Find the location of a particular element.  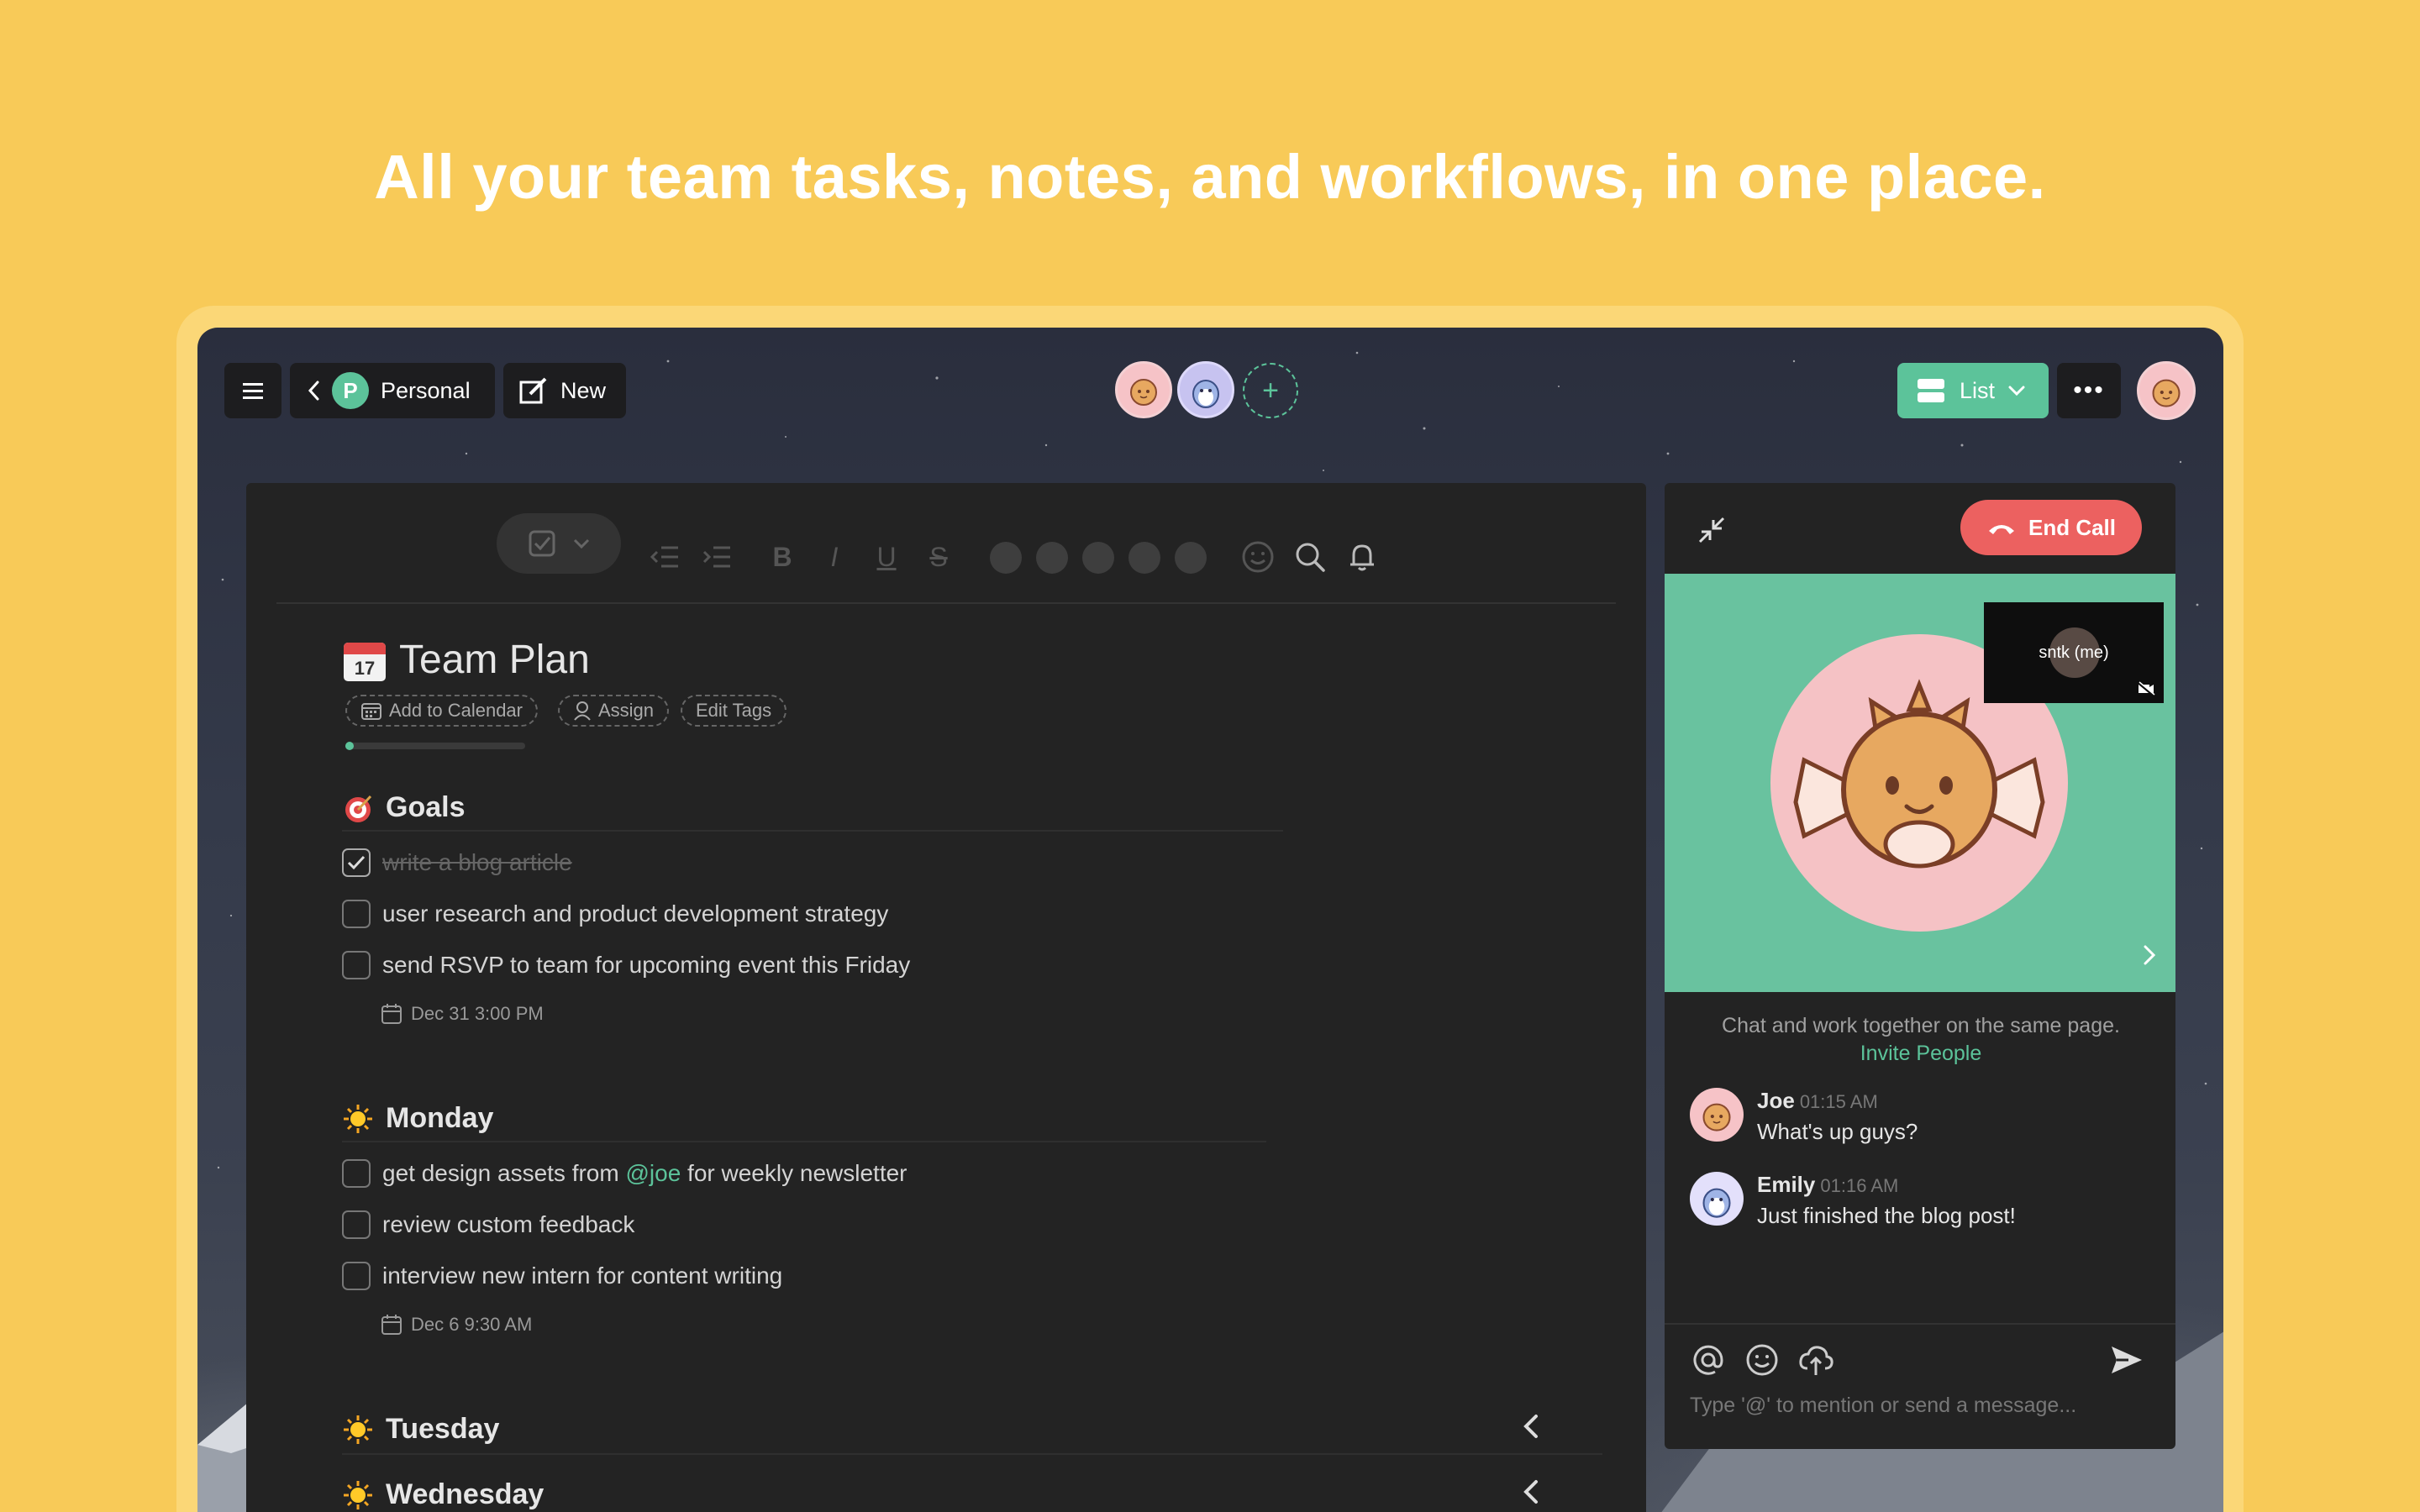

add-to-calendar-label: Add to Calendar is located at coordinates (456, 710).